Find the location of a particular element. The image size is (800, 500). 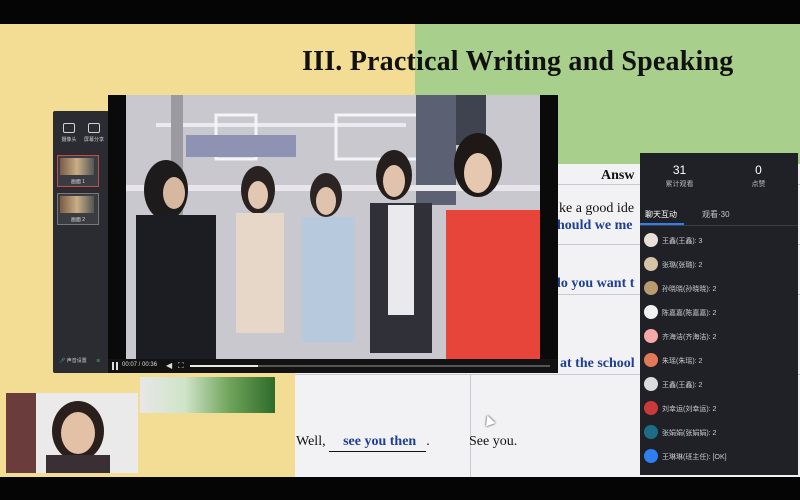

microphone-icon: 🎤︎ is located at coordinates (62, 361).